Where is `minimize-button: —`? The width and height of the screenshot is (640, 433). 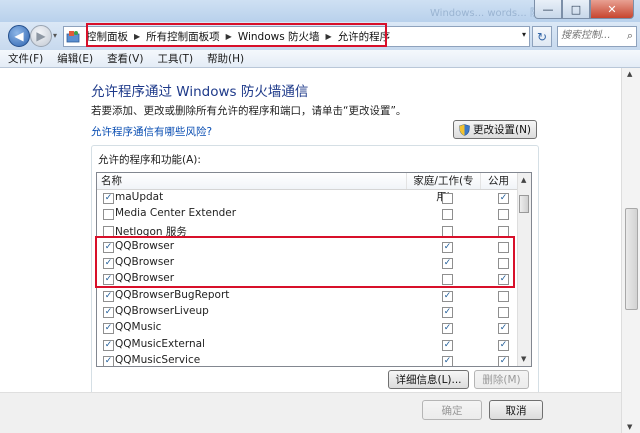 minimize-button: — is located at coordinates (548, 9).